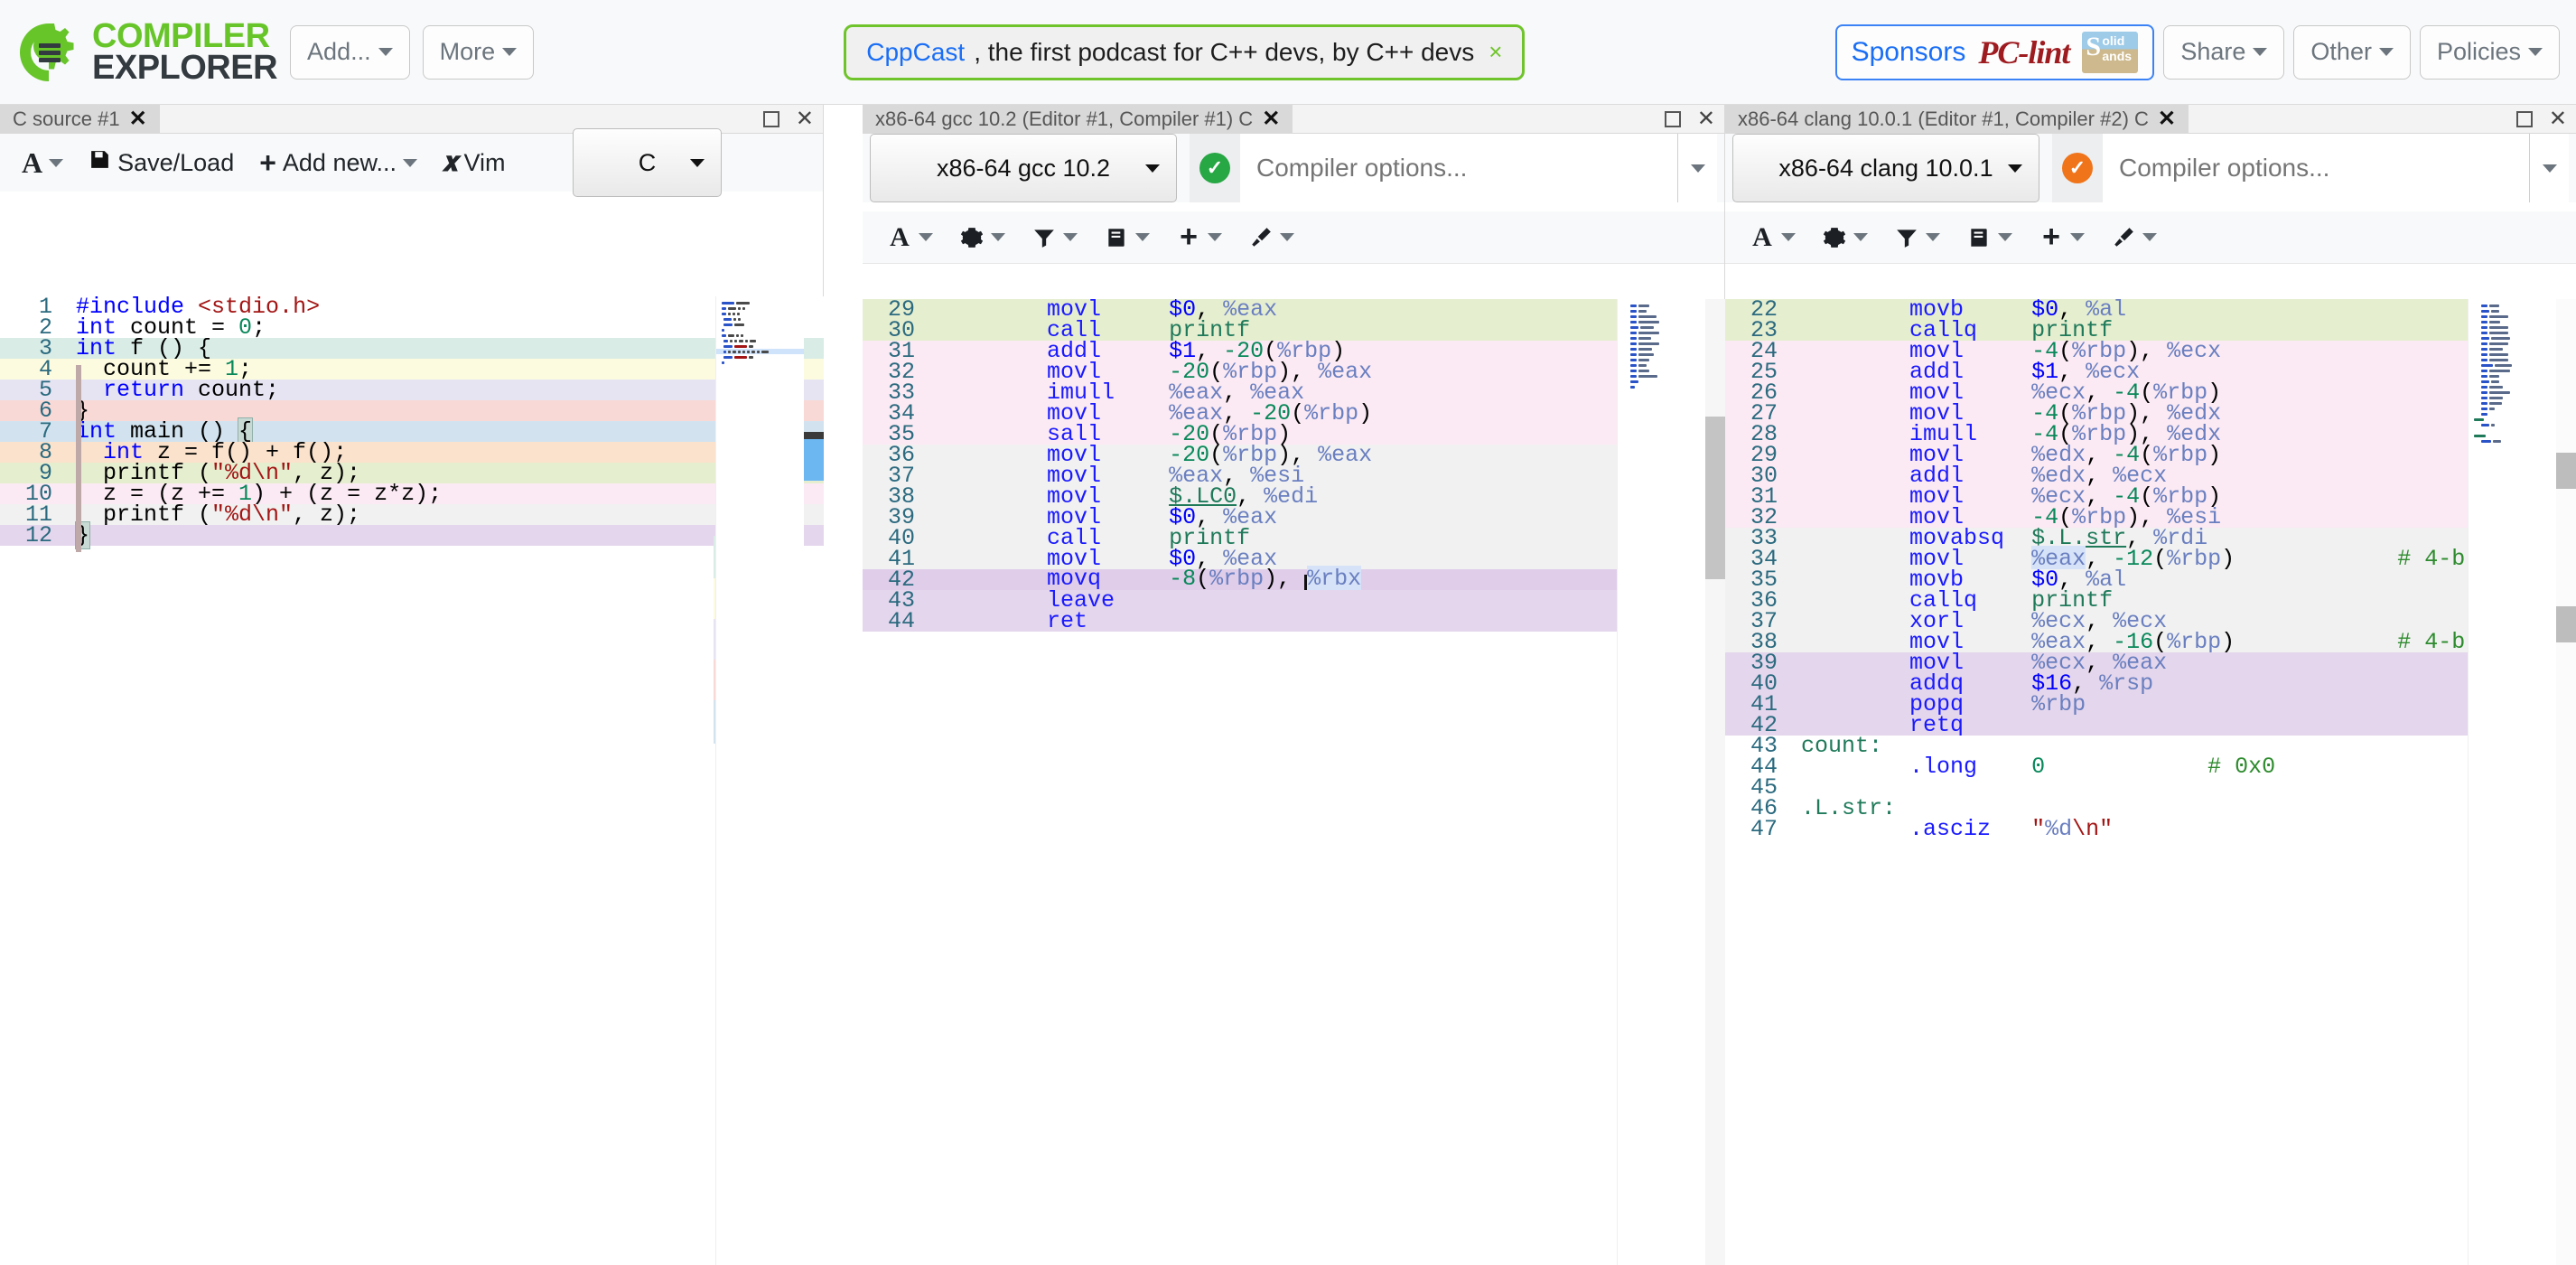 This screenshot has height=1265, width=2576. Describe the element at coordinates (2188, 787) in the screenshot. I see `line-content` at that location.